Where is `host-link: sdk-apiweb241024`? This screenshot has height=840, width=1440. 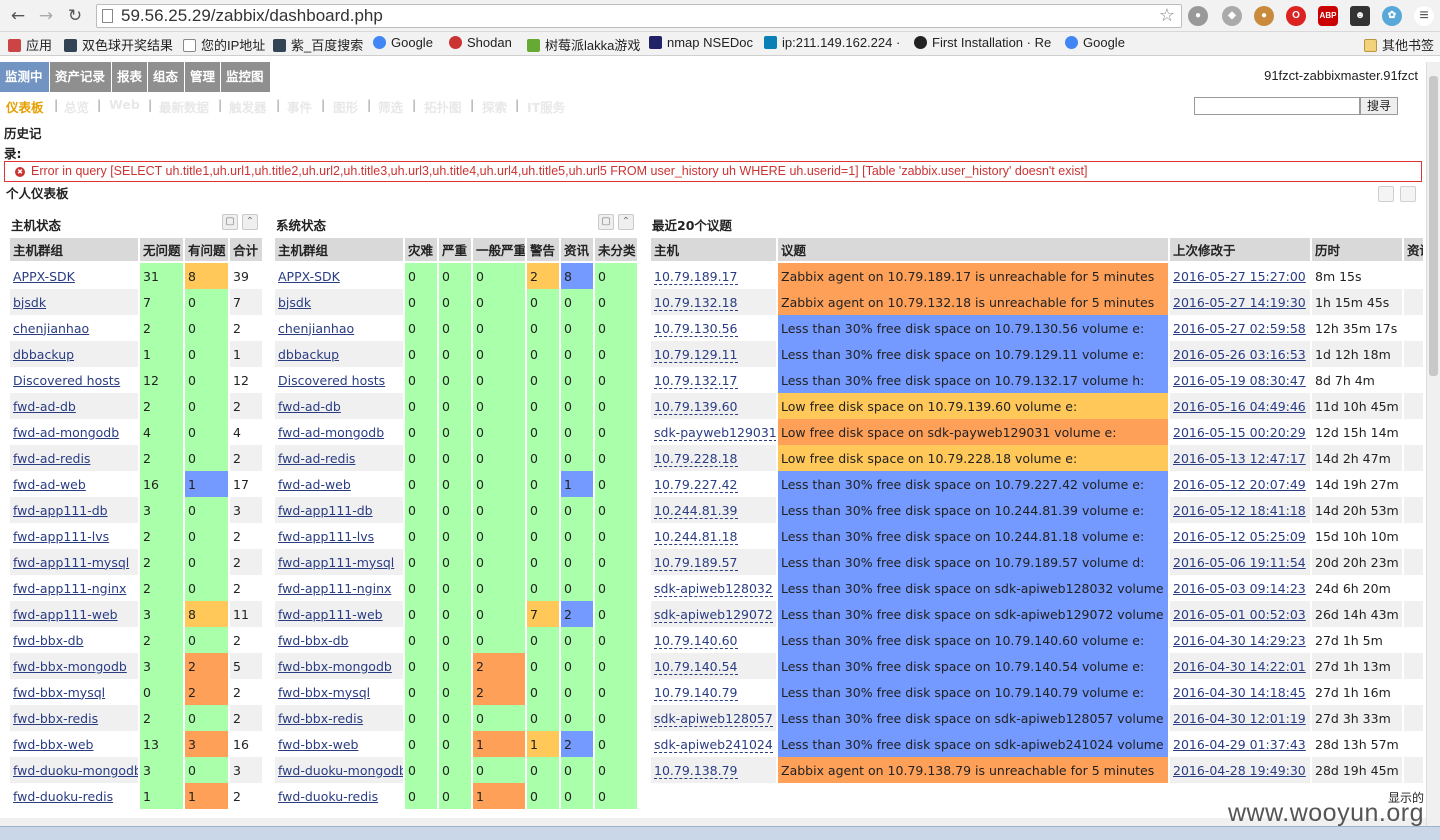
host-link: sdk-apiweb241024 is located at coordinates (713, 744).